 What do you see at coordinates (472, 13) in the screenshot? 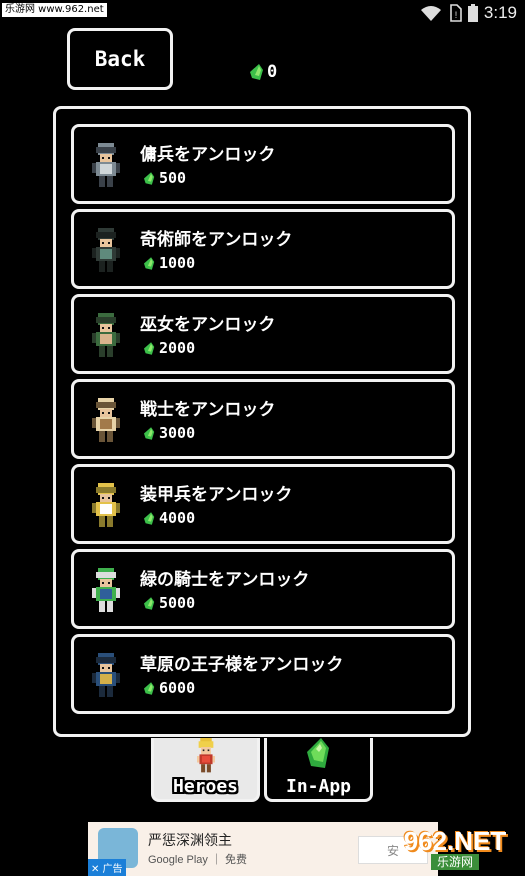
I see `battery-icon` at bounding box center [472, 13].